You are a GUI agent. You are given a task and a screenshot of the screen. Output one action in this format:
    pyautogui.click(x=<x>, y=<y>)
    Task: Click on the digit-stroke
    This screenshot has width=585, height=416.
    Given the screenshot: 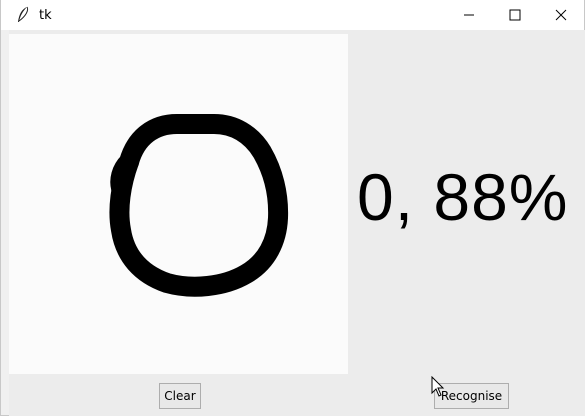 What is the action you would take?
    pyautogui.click(x=199, y=205)
    